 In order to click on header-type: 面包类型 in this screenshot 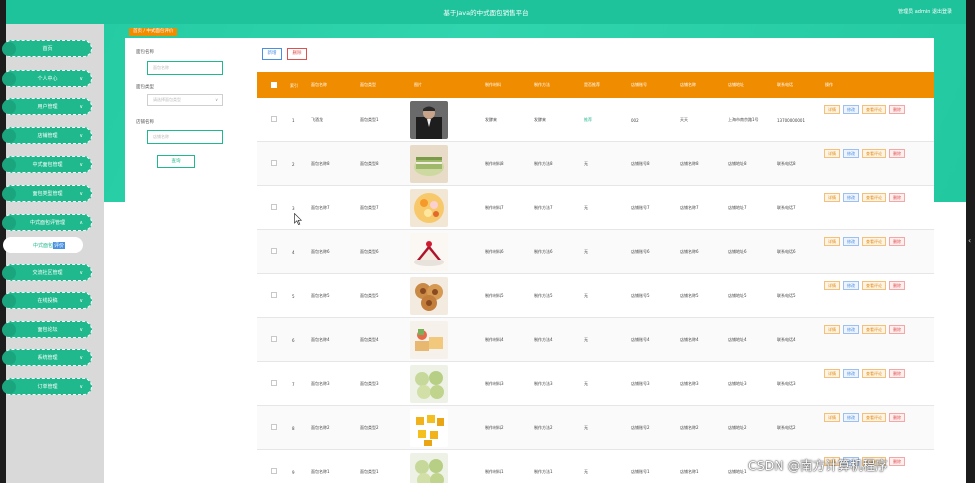, I will do `click(368, 84)`.